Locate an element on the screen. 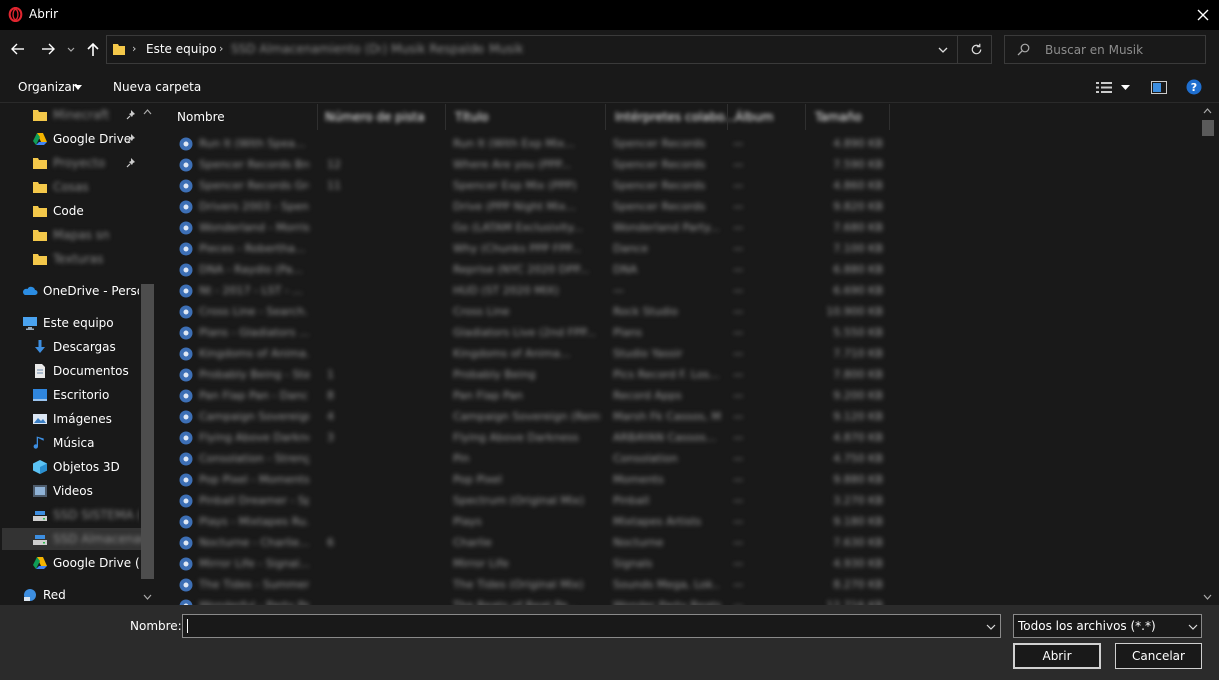  sidebar-item: Google Drive is located at coordinates (85, 139).